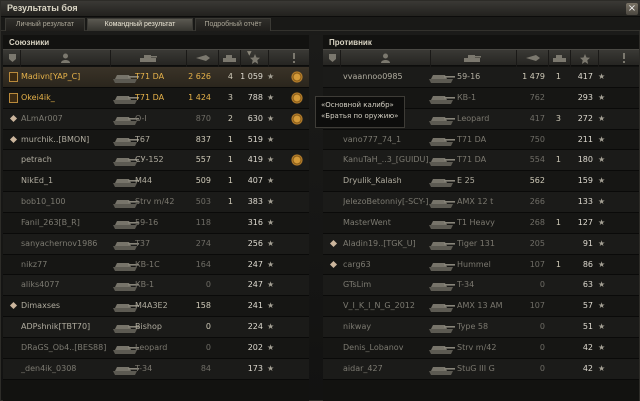 The height and width of the screenshot is (401, 640). I want to click on table-row: aliks4077 КВ-1 0 247 ★, so click(156, 286).